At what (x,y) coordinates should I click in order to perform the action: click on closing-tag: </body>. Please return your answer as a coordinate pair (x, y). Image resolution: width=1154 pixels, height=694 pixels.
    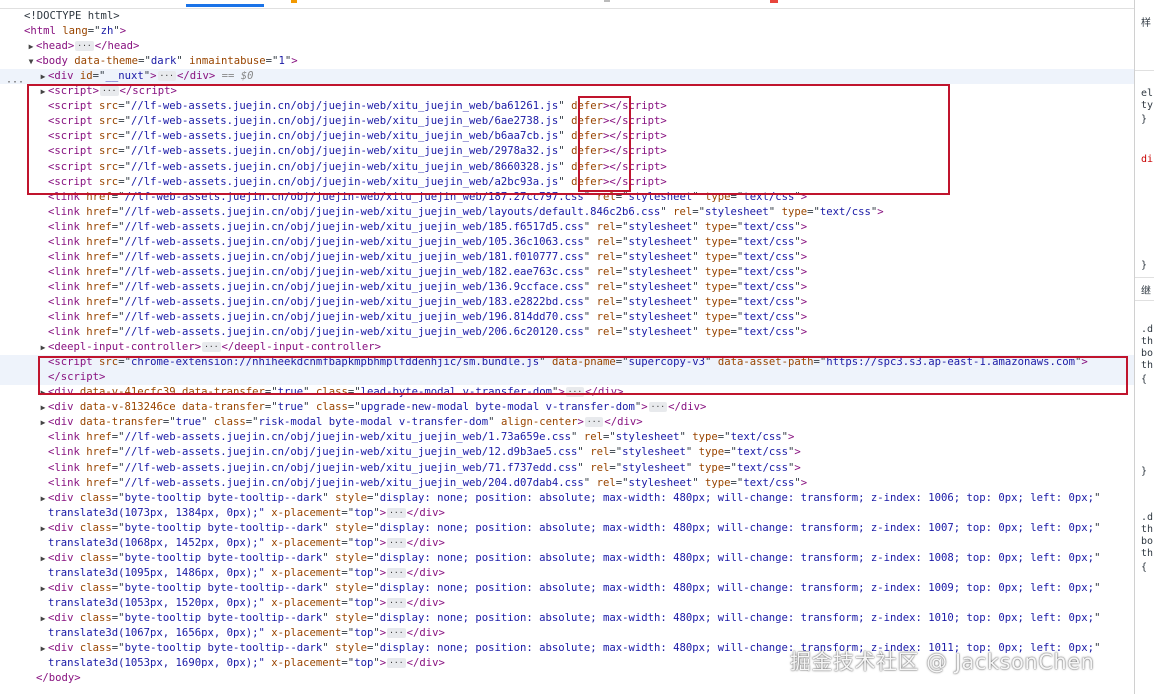
    Looking at the image, I should click on (58, 678).